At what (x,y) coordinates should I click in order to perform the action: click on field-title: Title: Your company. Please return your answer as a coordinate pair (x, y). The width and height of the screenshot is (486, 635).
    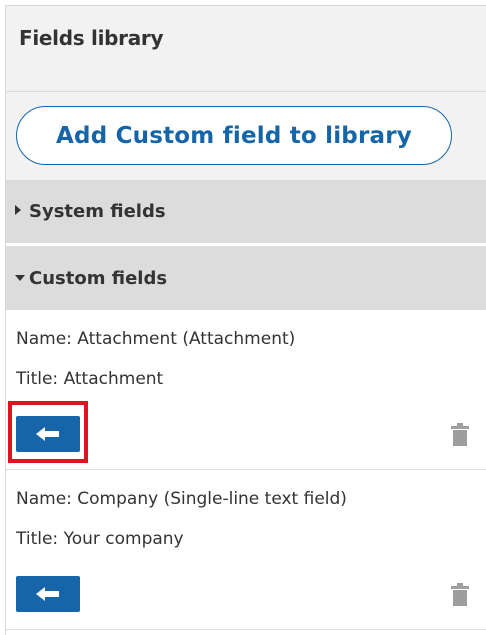
    Looking at the image, I should click on (100, 539).